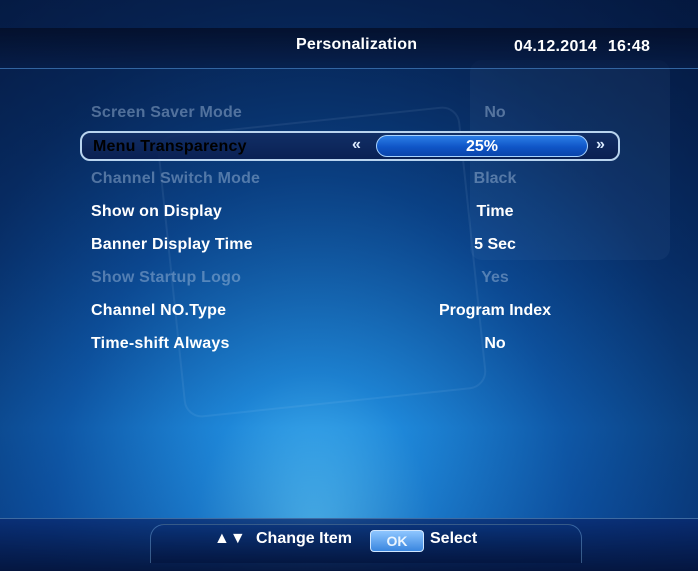 The height and width of the screenshot is (571, 698). Describe the element at coordinates (167, 112) in the screenshot. I see `setting-label: Screen Saver Mode` at that location.